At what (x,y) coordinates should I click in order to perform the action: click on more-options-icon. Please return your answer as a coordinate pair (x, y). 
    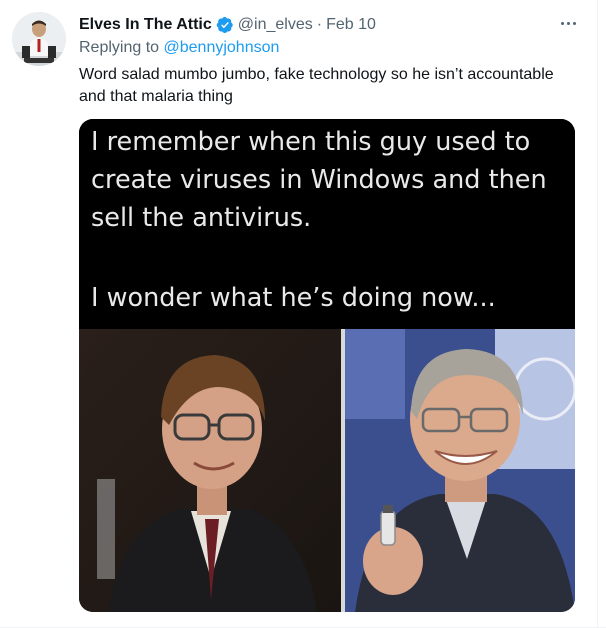
    Looking at the image, I should click on (562, 23).